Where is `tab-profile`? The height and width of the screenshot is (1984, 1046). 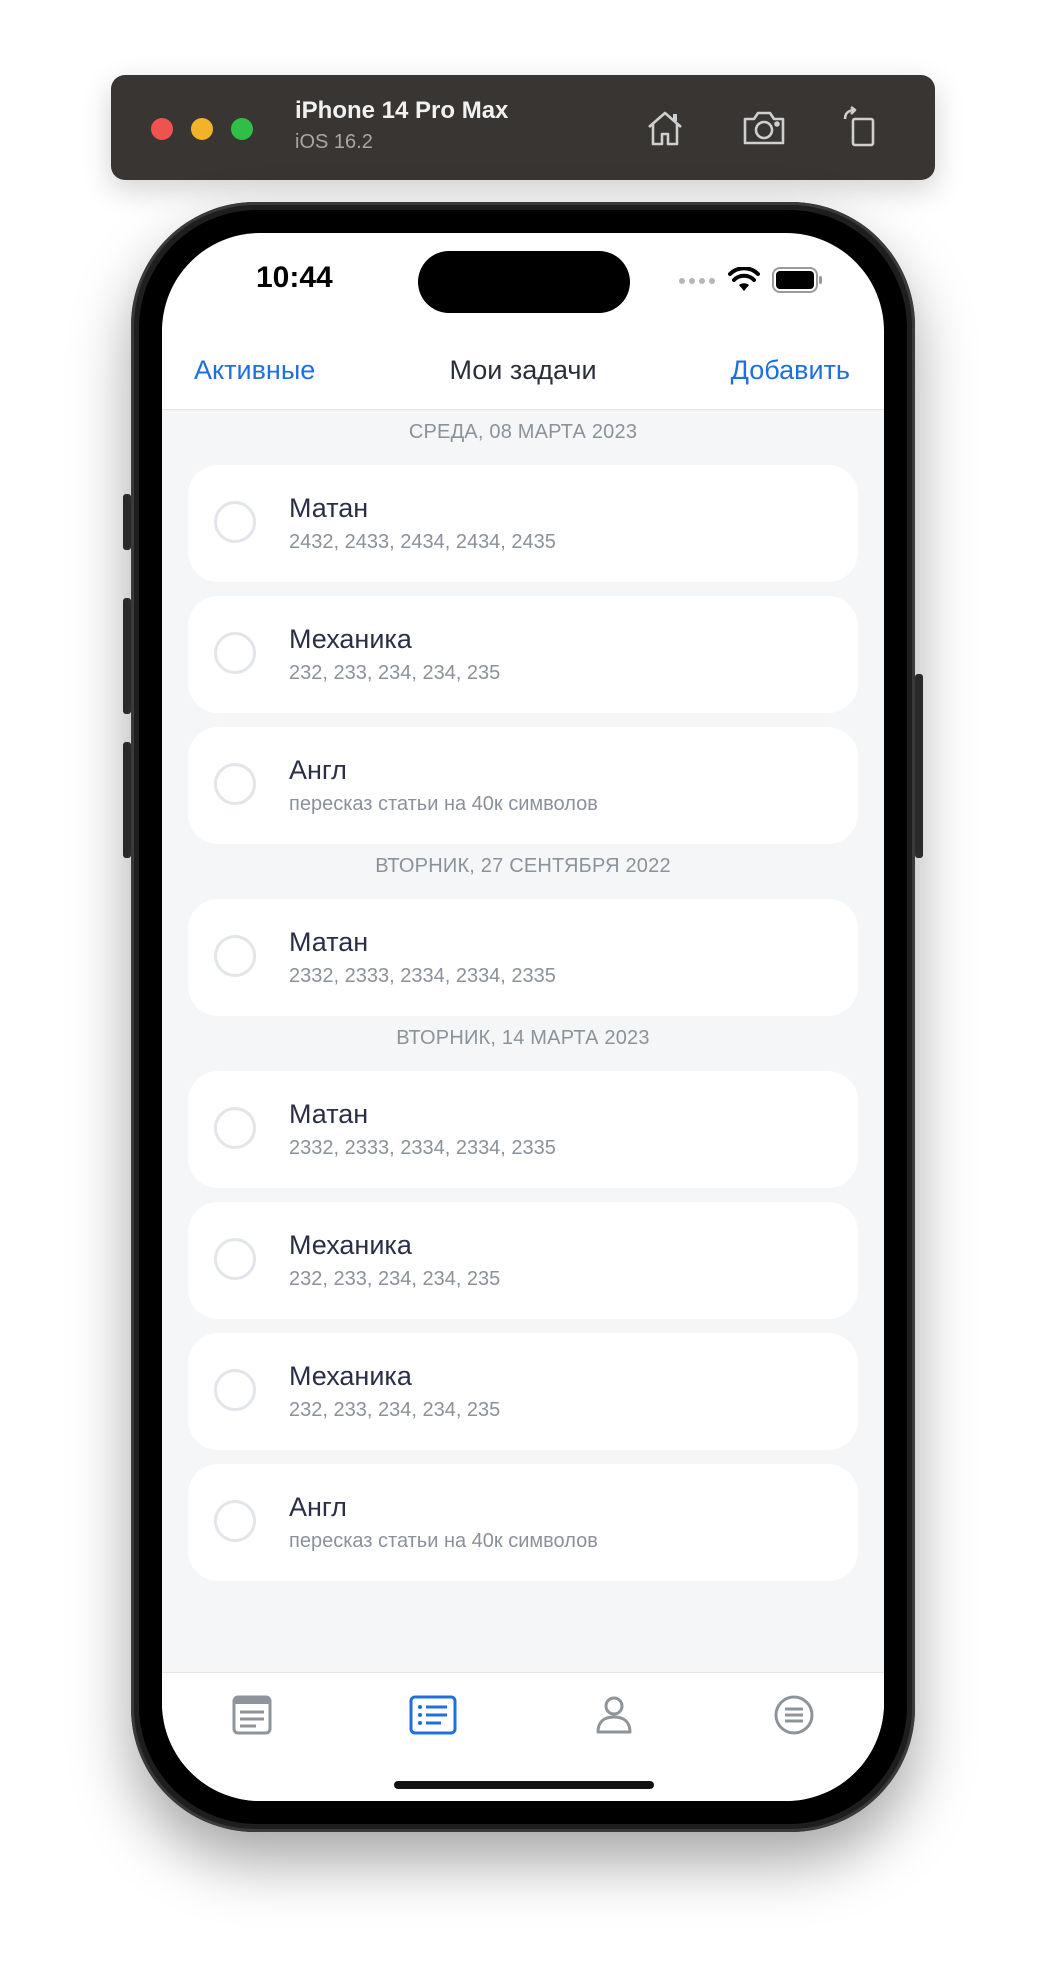
tab-profile is located at coordinates (614, 1715).